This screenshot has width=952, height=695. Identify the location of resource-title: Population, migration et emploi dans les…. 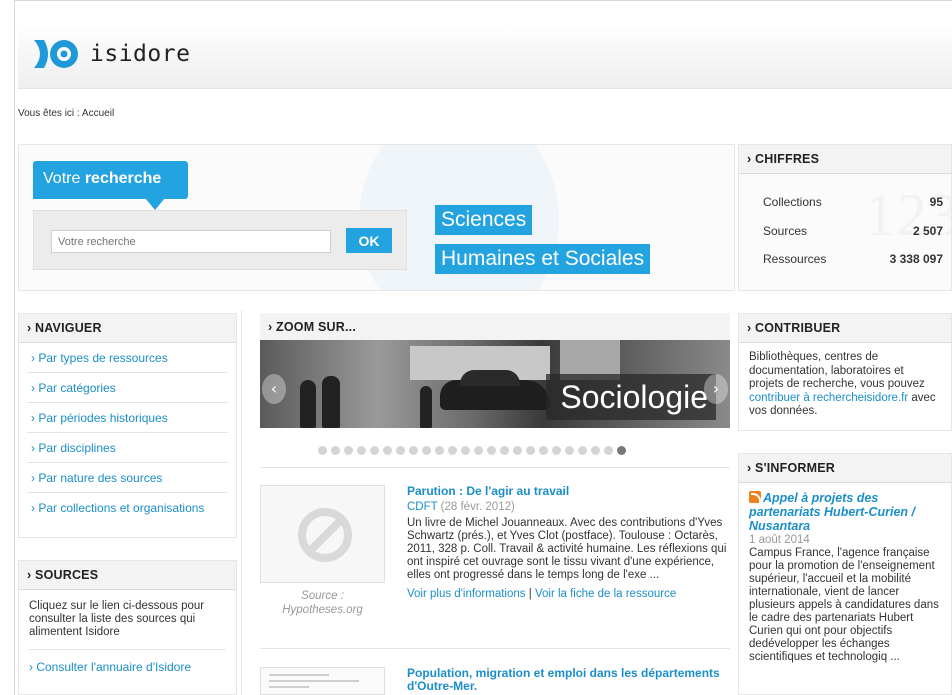
(569, 680).